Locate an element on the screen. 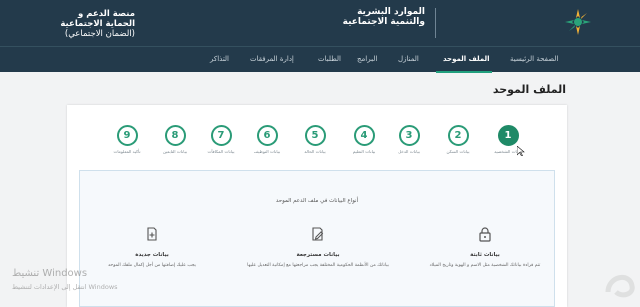 The height and width of the screenshot is (307, 640). windows-activation-title: تنشيط Windows is located at coordinates (50, 273).